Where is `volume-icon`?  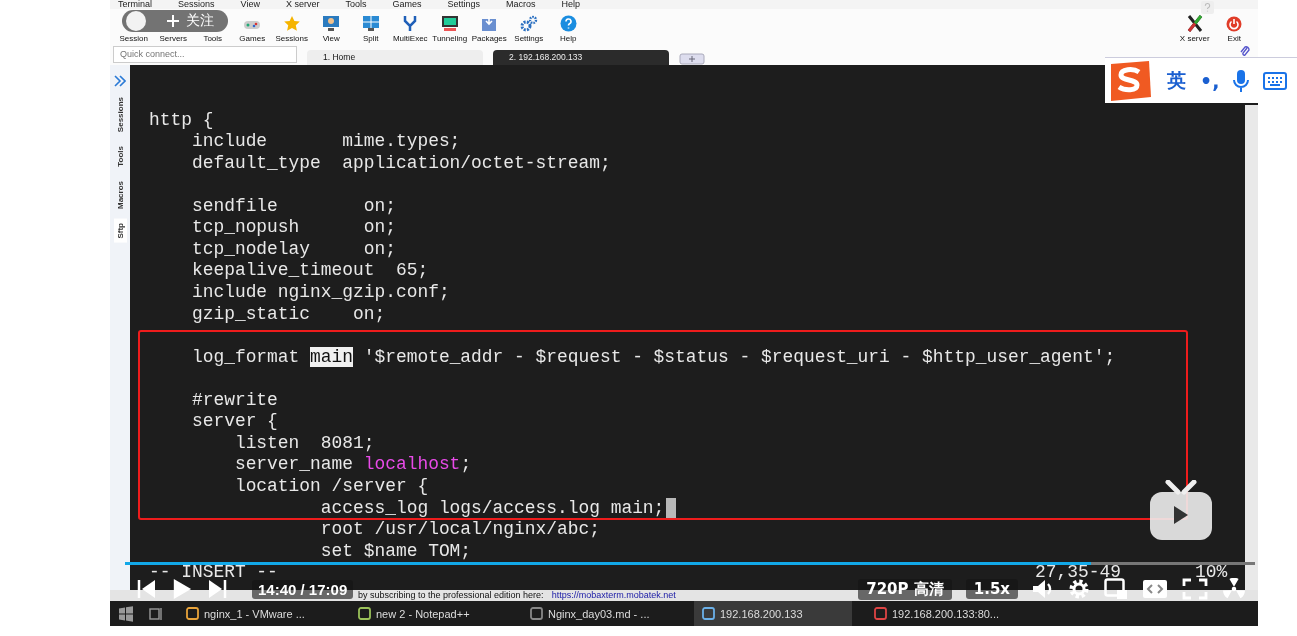 volume-icon is located at coordinates (1043, 589).